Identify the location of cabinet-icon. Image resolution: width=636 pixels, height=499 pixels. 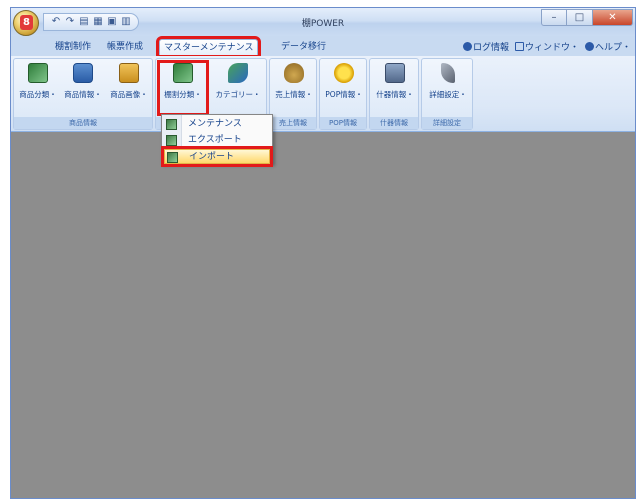
(395, 73).